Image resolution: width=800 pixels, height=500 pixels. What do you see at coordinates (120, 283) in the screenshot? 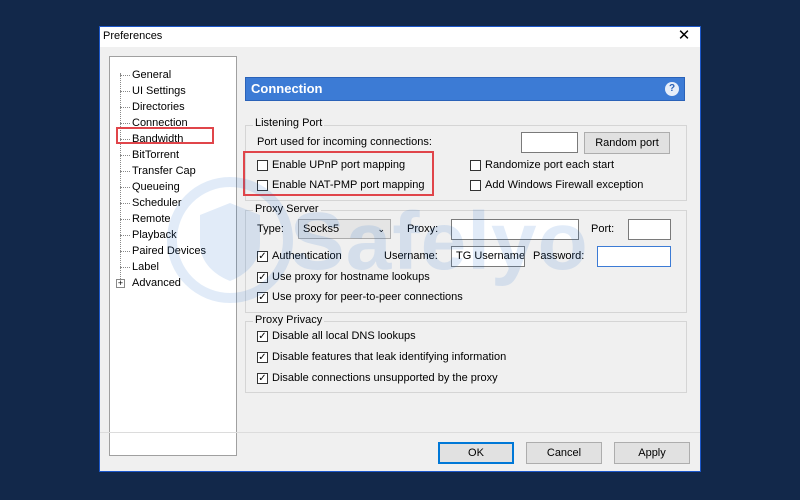
I see `expand-icon: +` at bounding box center [120, 283].